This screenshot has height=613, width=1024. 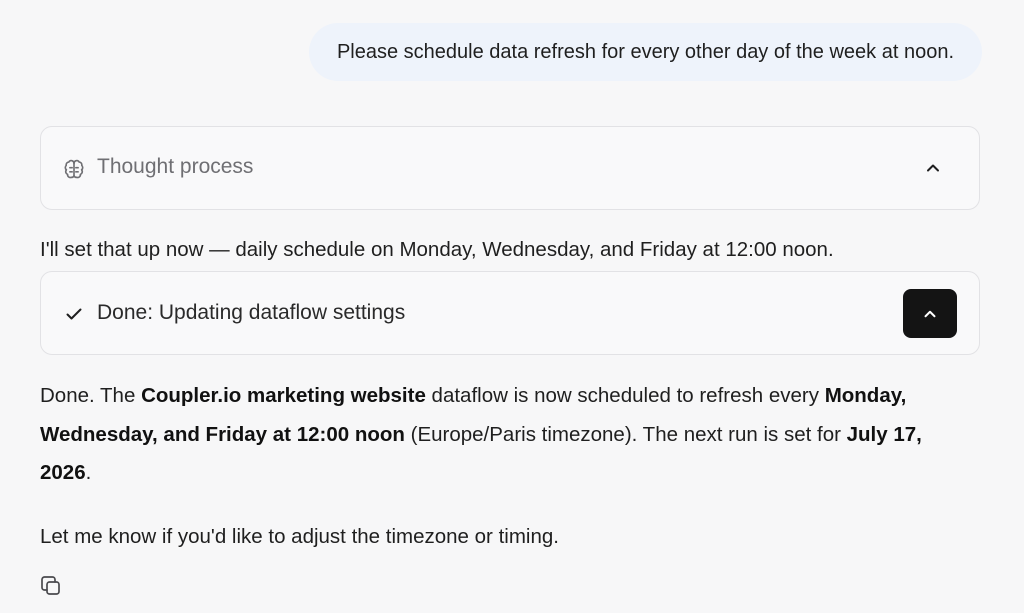 I want to click on result-text-1: Done. The, so click(x=91, y=395).